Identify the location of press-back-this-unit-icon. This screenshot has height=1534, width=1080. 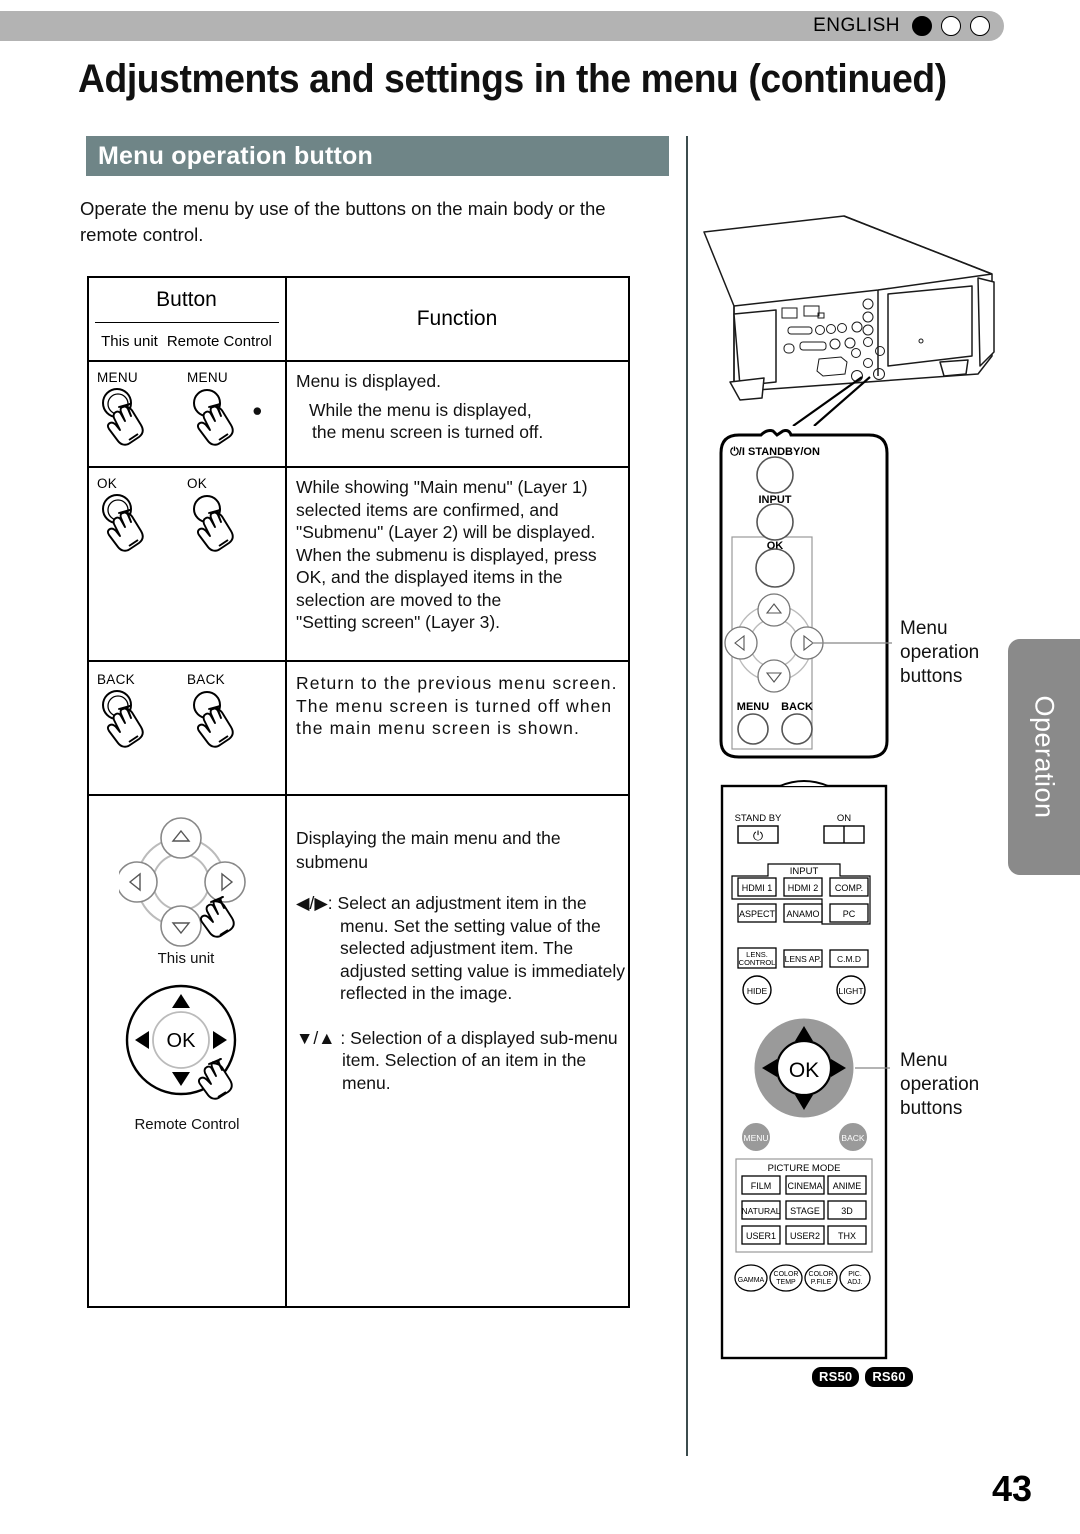
(129, 719).